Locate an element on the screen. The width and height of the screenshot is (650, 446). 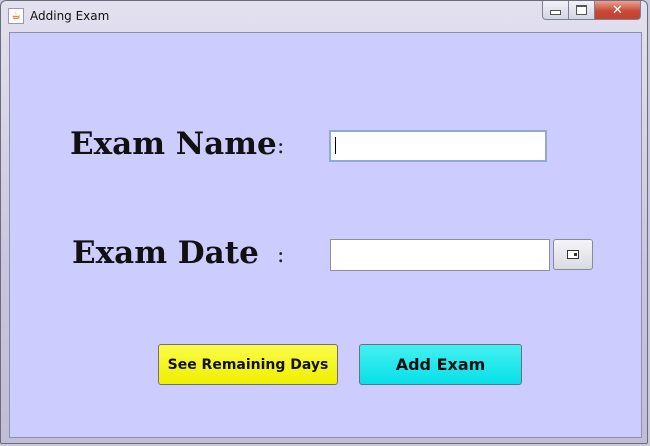
close-button: ✕ is located at coordinates (618, 10).